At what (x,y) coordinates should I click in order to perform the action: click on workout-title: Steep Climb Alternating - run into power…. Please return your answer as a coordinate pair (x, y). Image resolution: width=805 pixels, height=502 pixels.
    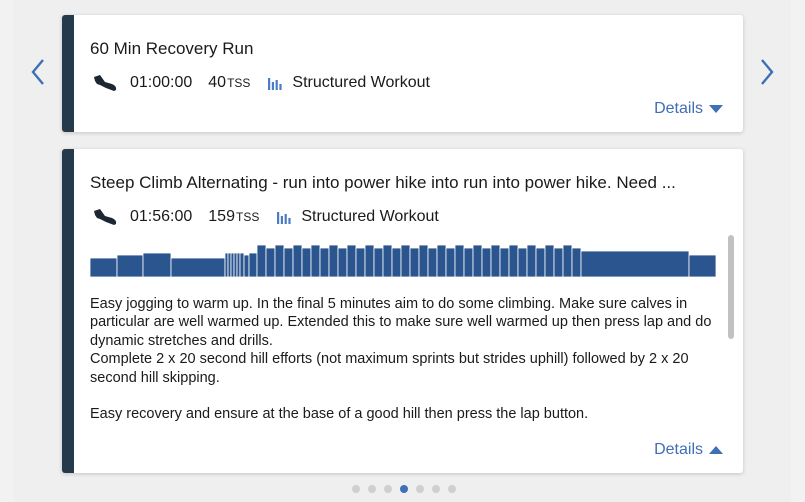
    Looking at the image, I should click on (383, 182).